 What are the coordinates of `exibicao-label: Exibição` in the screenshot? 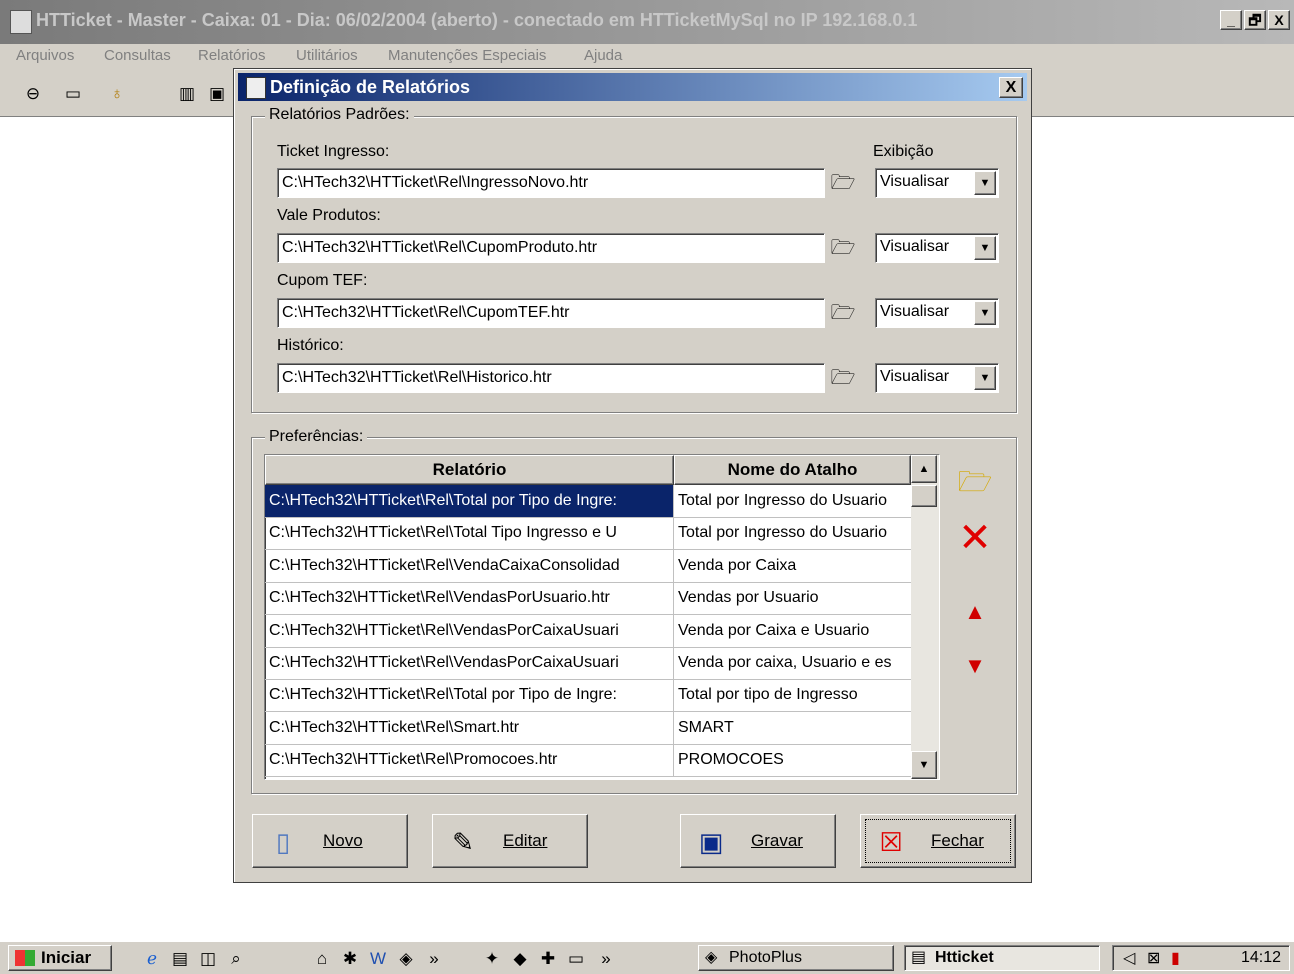 It's located at (903, 151).